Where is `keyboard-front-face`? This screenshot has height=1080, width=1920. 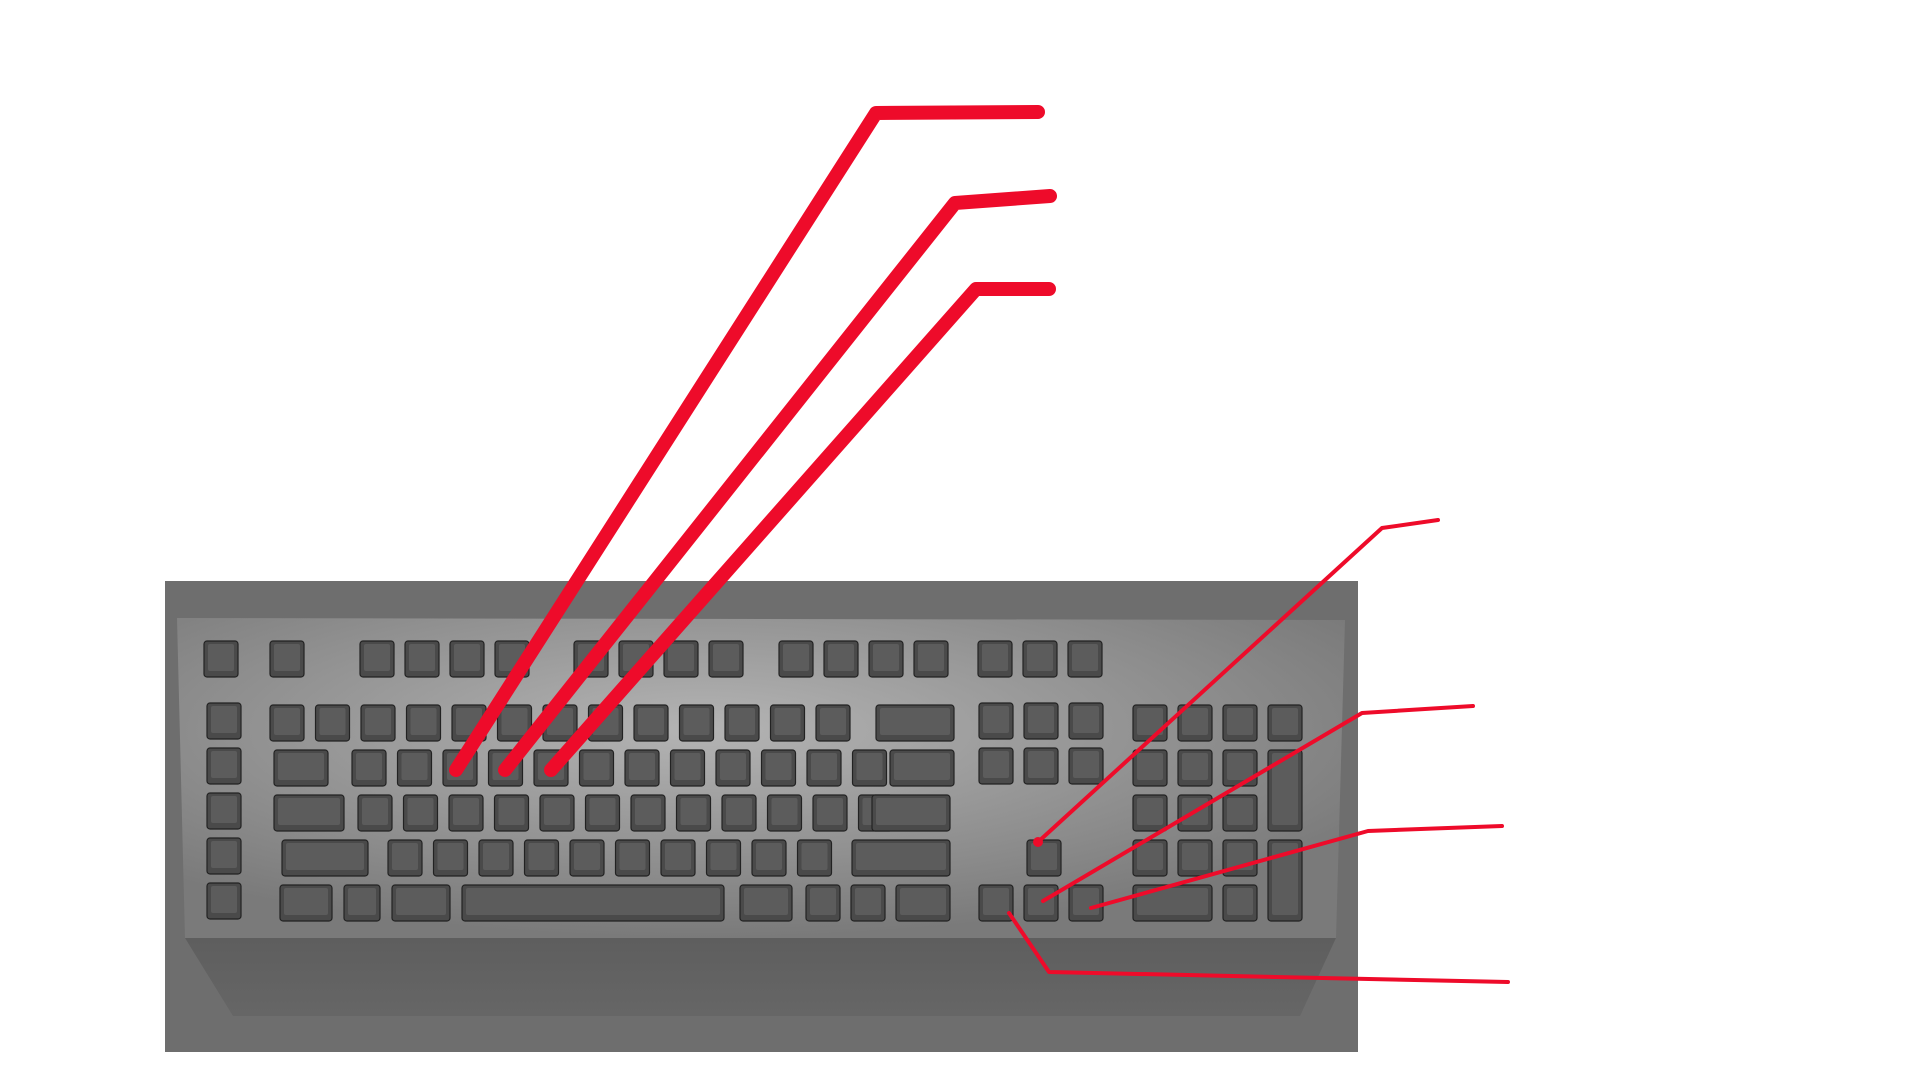
keyboard-front-face is located at coordinates (760, 977).